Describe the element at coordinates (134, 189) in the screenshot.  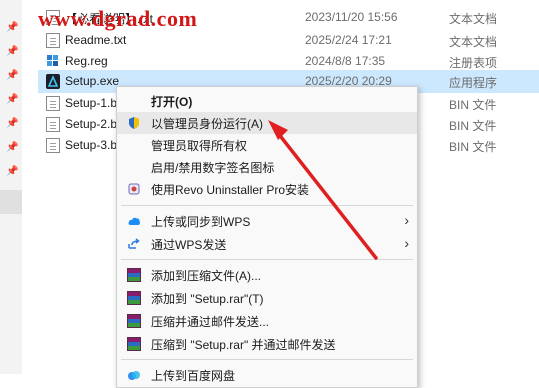
I see `revo-uninstaller-icon` at that location.